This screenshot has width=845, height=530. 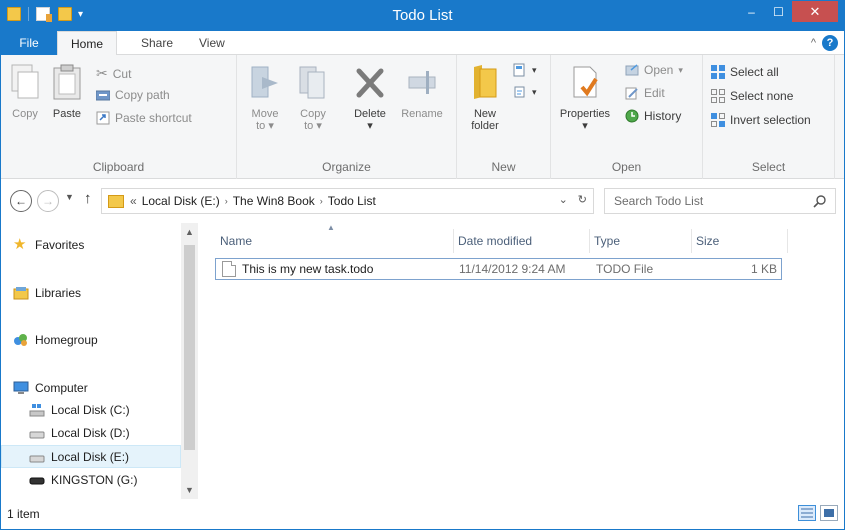 I want to click on file-size: 1 KB, so click(x=763, y=269).